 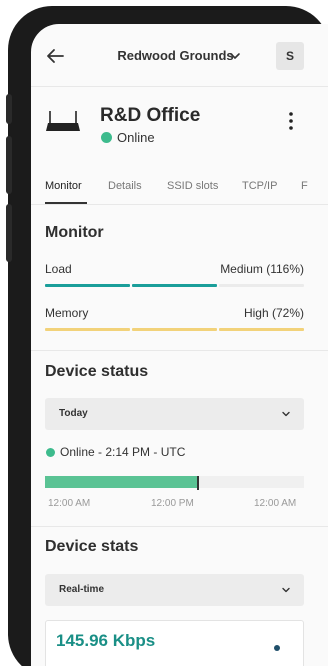 I want to click on online-since-text: Online - 2:14 PM - UTC, so click(x=123, y=452).